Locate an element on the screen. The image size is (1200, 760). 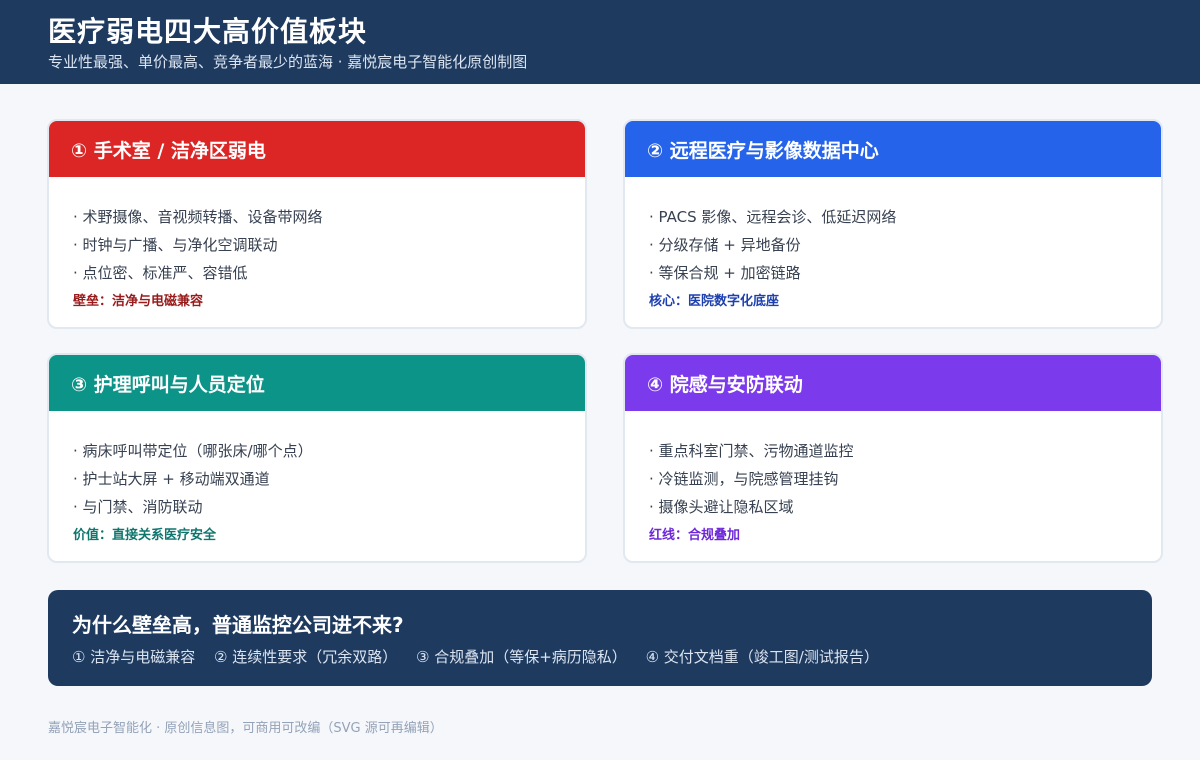
card-item: · 点位密、标准严、容错低 is located at coordinates (160, 273).